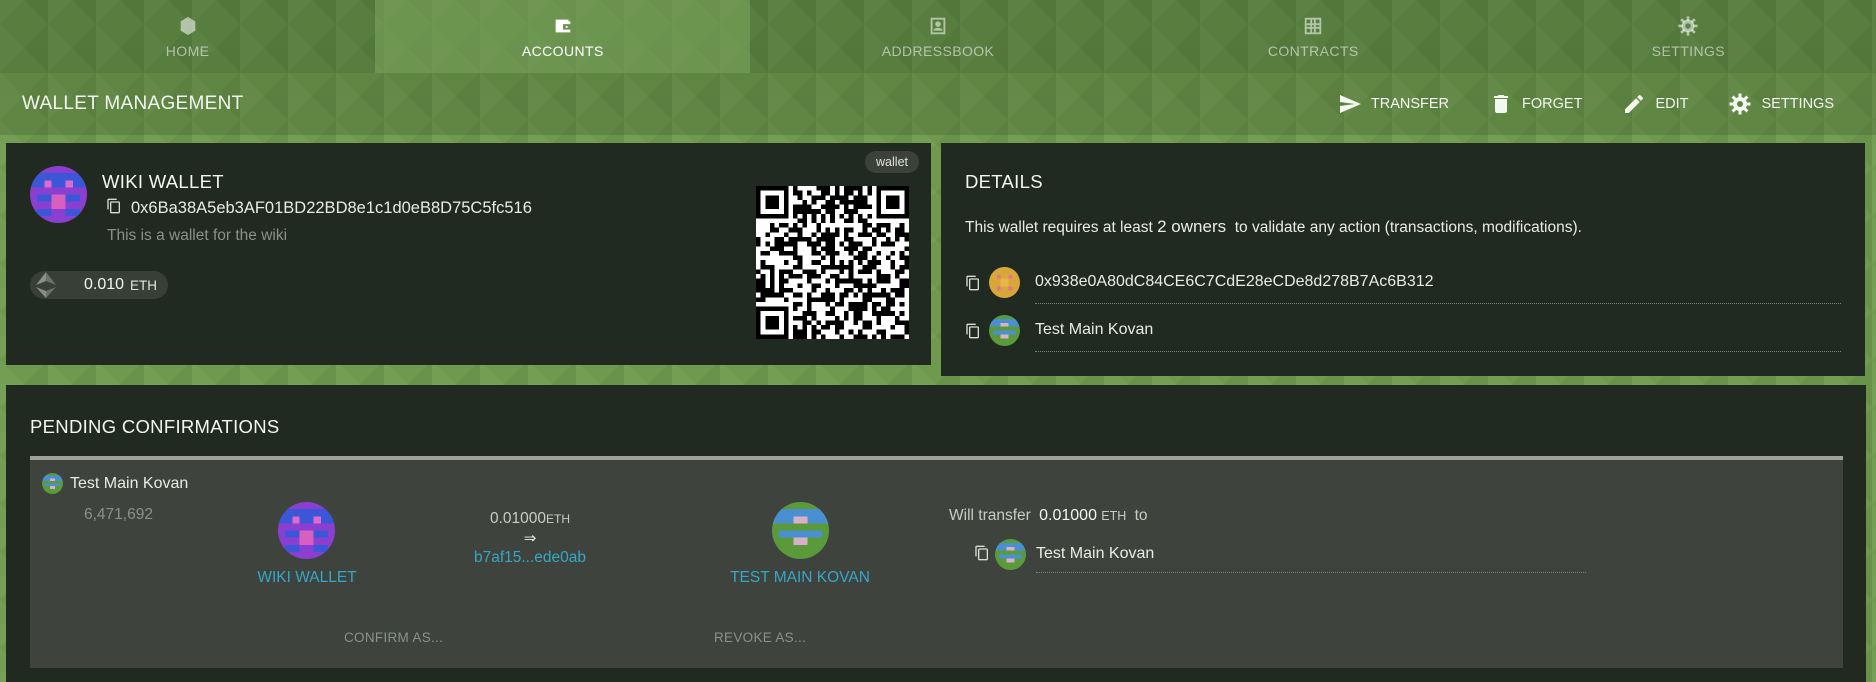 This screenshot has height=682, width=1876. I want to click on pending-title: PENDING CONFIRMATIONS, so click(155, 426).